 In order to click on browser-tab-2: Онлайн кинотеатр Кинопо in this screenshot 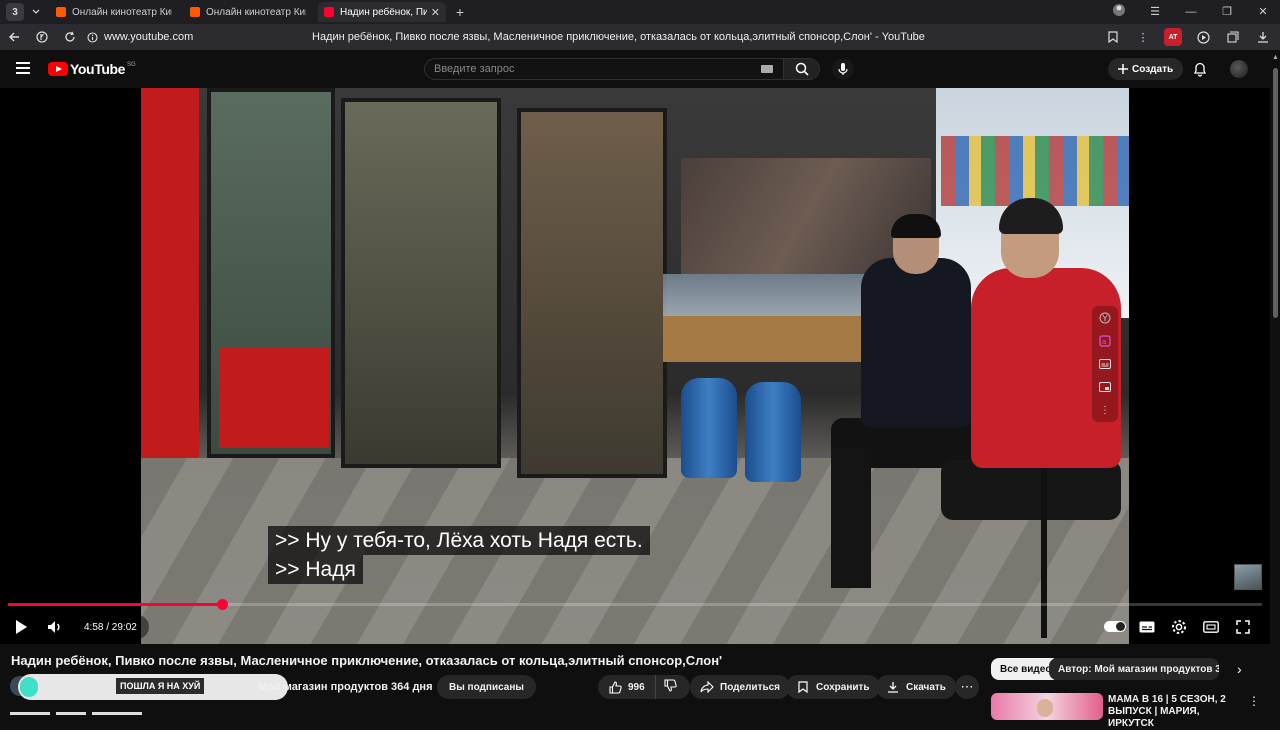, I will do `click(248, 12)`.